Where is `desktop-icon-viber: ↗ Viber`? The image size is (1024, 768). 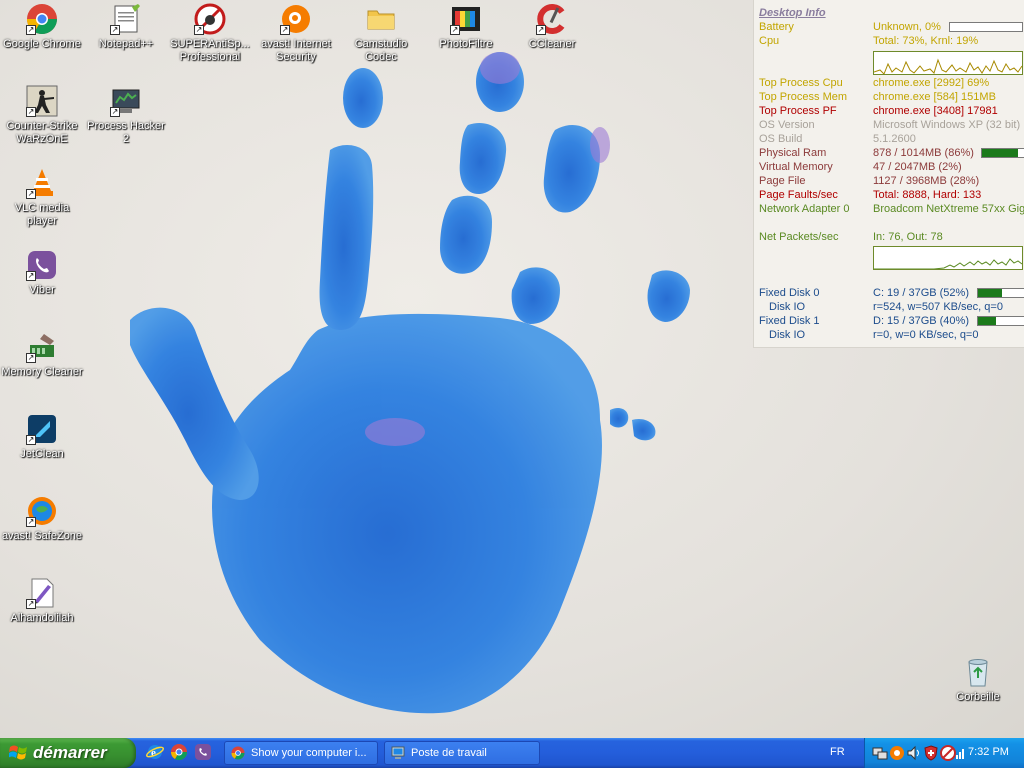 desktop-icon-viber: ↗ Viber is located at coordinates (42, 273).